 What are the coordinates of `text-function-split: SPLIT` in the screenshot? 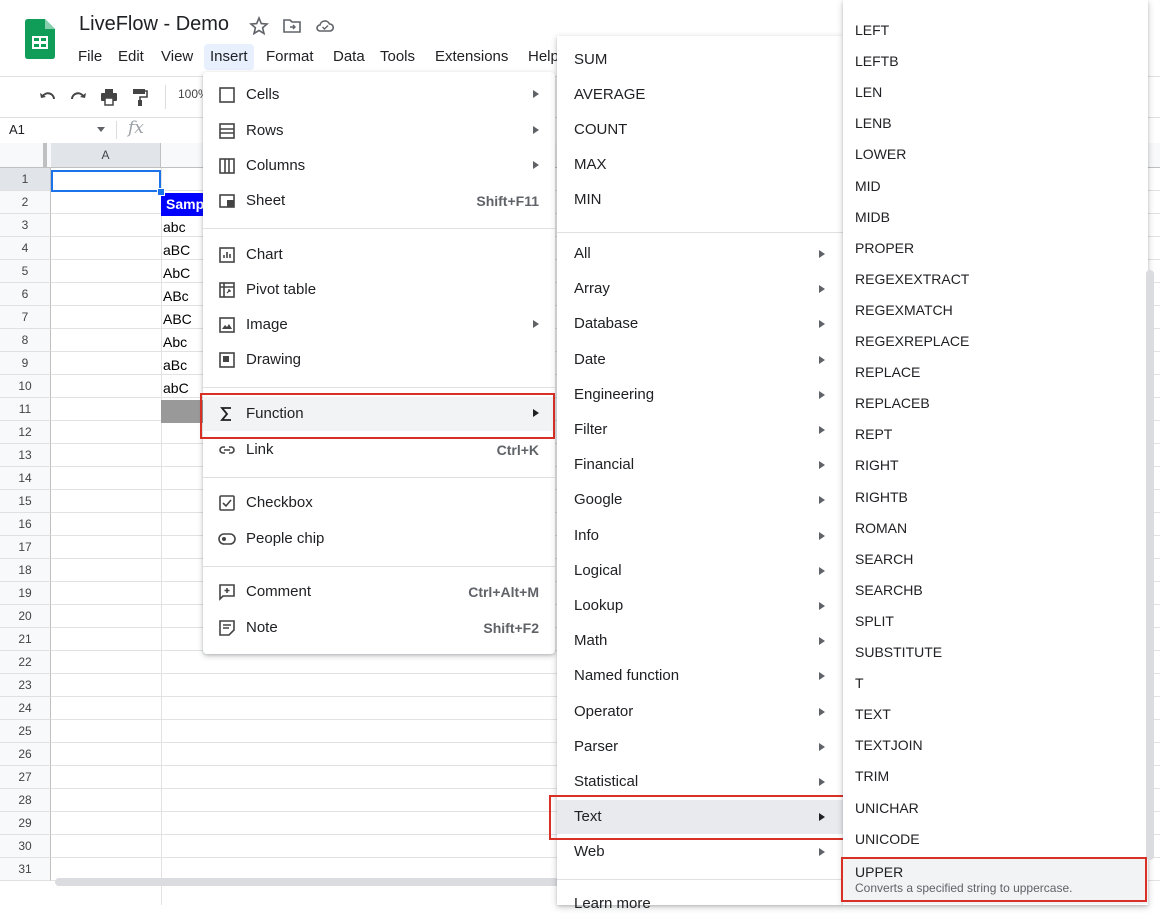 It's located at (995, 622).